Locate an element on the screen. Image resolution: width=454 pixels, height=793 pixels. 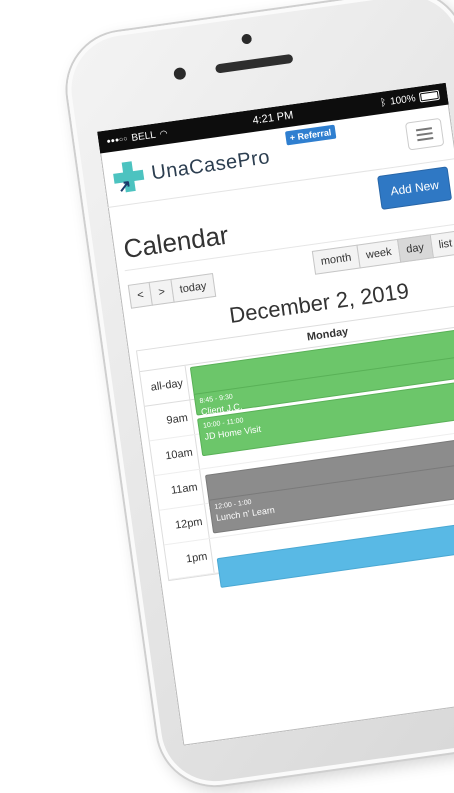
view-switcher: month week day list is located at coordinates (382, 252).